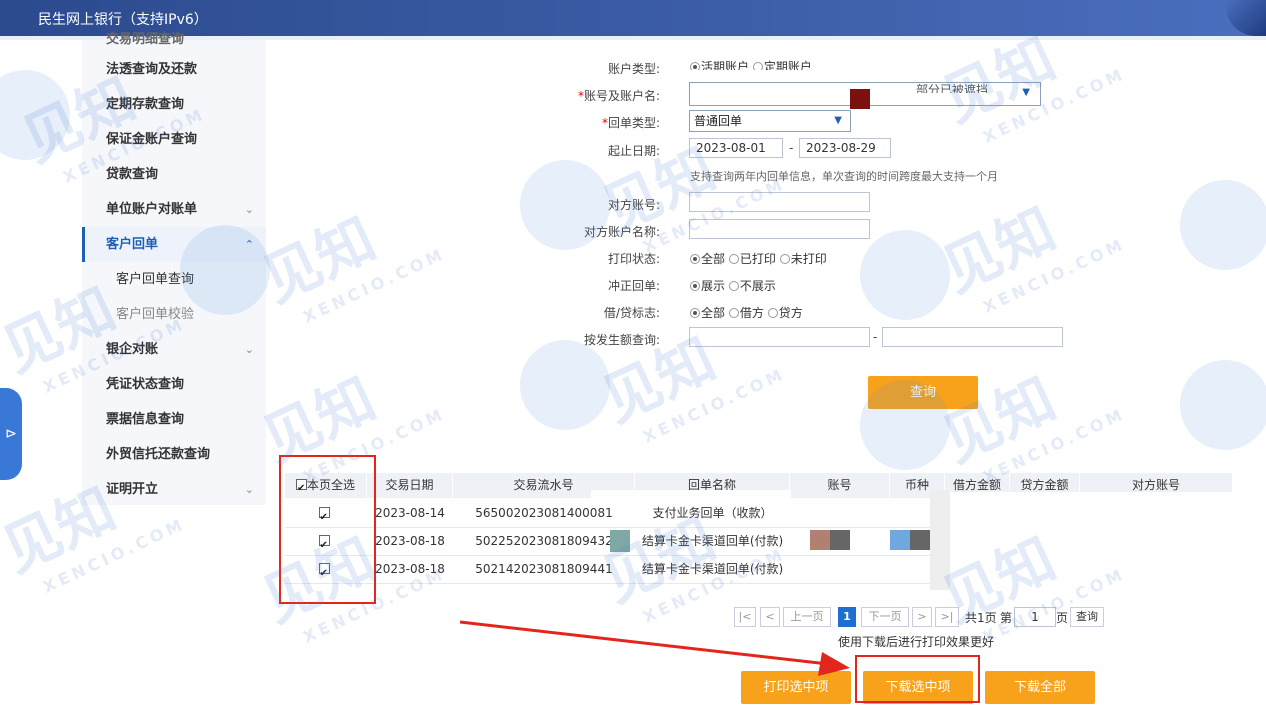 The height and width of the screenshot is (705, 1266). What do you see at coordinates (621, 232) in the screenshot?
I see `counter-name-label: 对方账户名称:` at bounding box center [621, 232].